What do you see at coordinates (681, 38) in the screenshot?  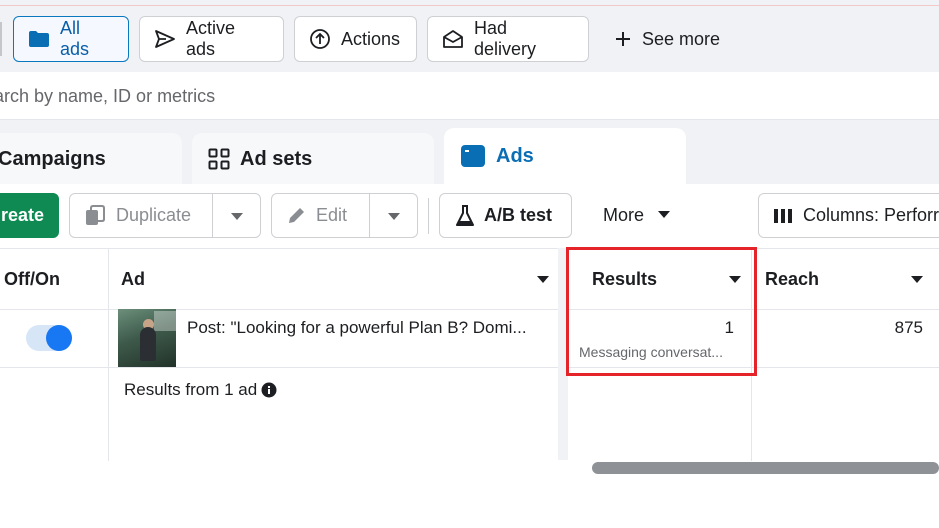 I see `filter-see-more-label: See more` at bounding box center [681, 38].